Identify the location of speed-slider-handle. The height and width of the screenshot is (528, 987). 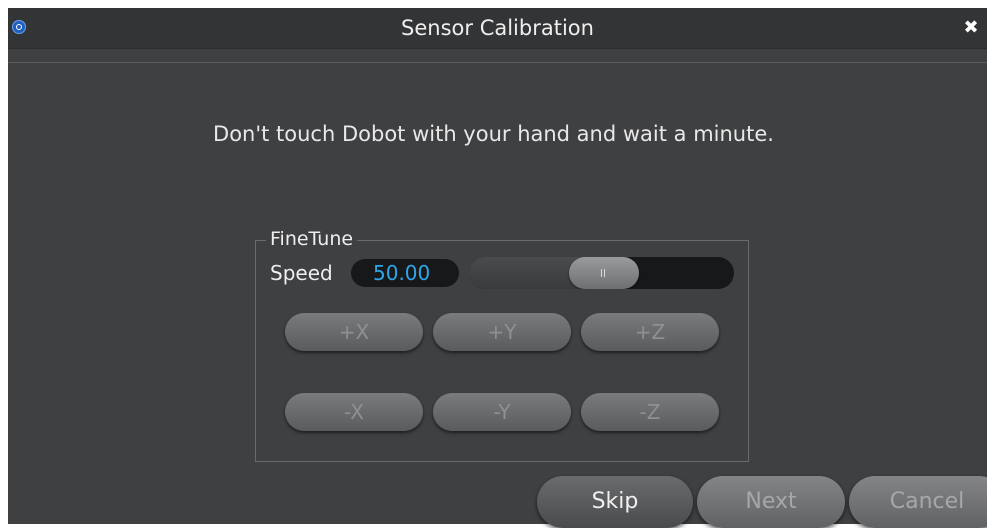
(604, 273).